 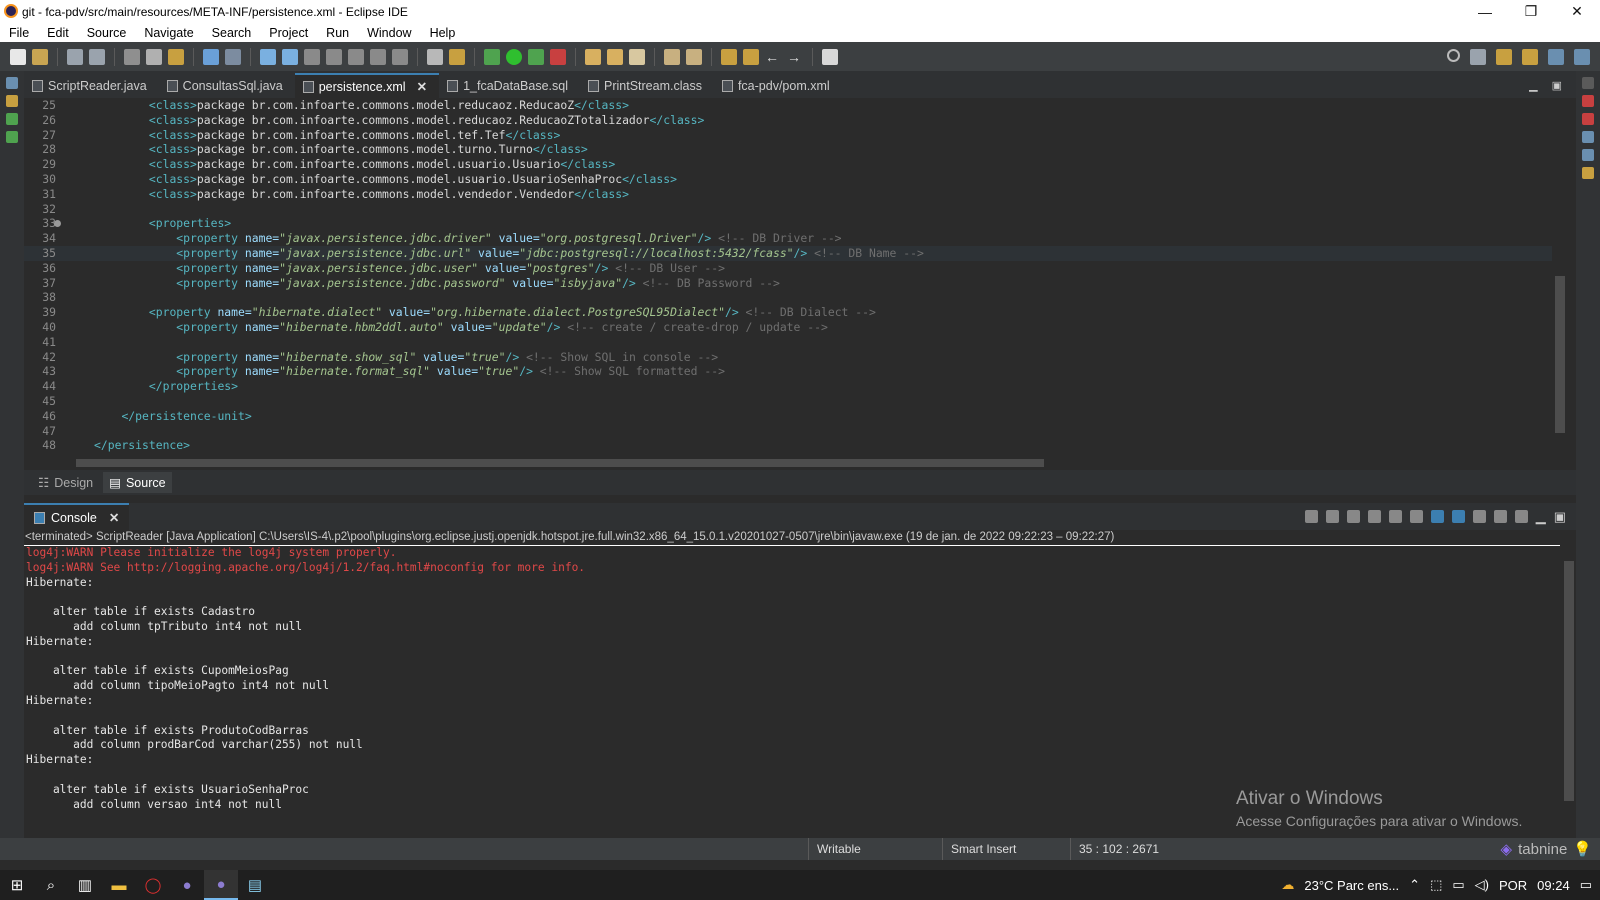 What do you see at coordinates (1374, 516) in the screenshot?
I see `clear-console-icon` at bounding box center [1374, 516].